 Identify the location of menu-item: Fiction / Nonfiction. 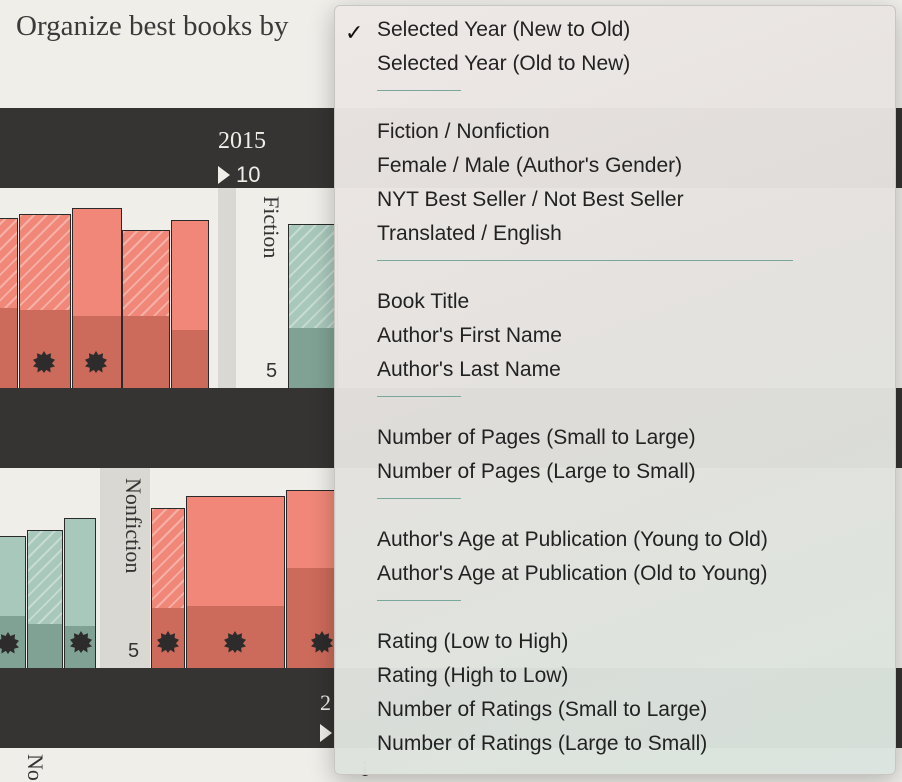
(463, 132).